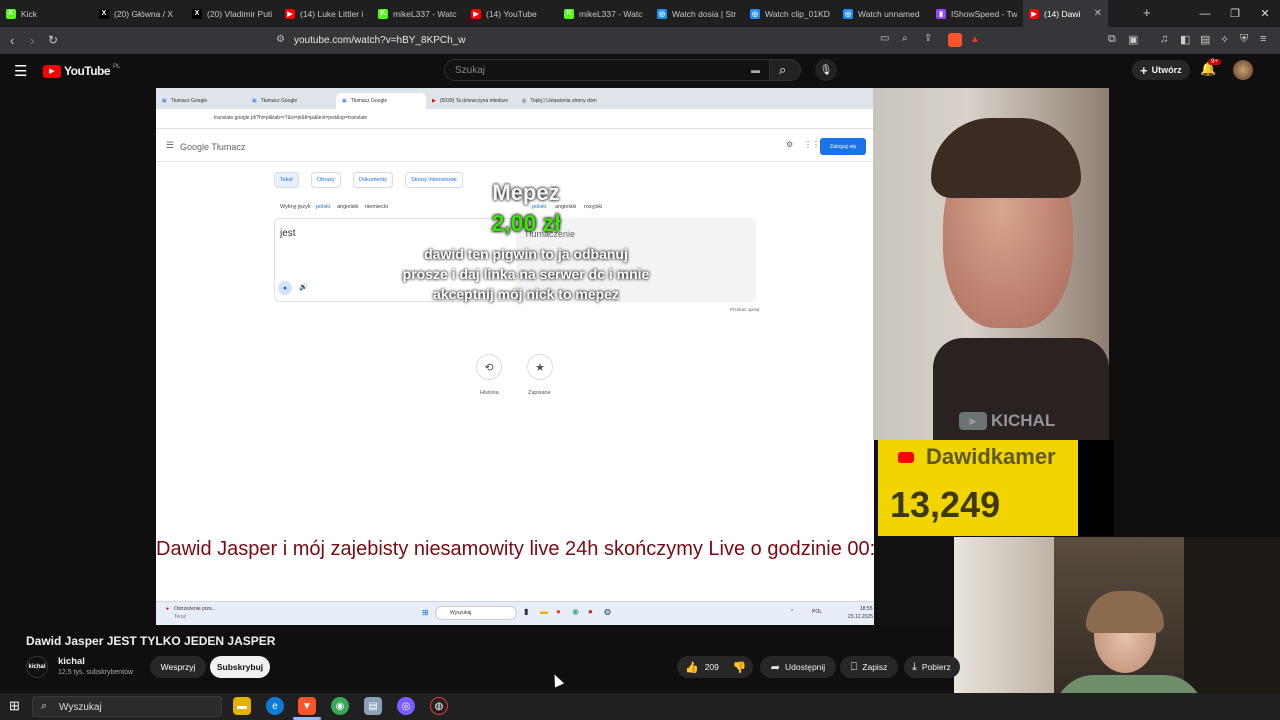  I want to click on google-translate-header: ☰ Google Tłumacz ⚙ ⋮⋮ Zaloguj się, so click(515, 146).